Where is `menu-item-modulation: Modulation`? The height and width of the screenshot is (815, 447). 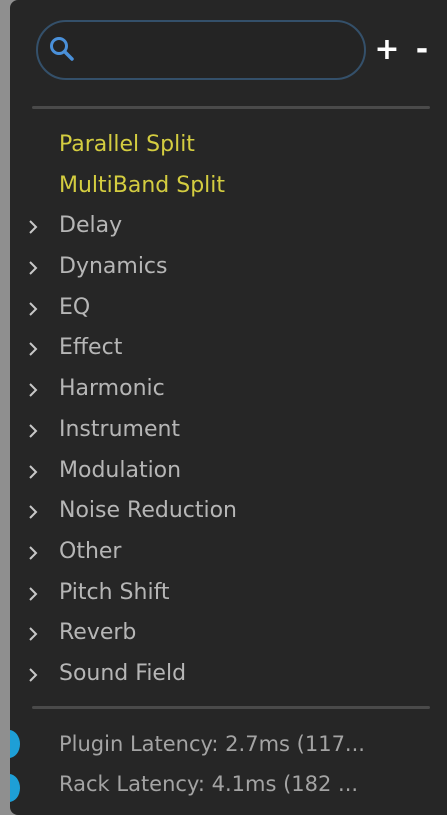 menu-item-modulation: Modulation is located at coordinates (228, 471).